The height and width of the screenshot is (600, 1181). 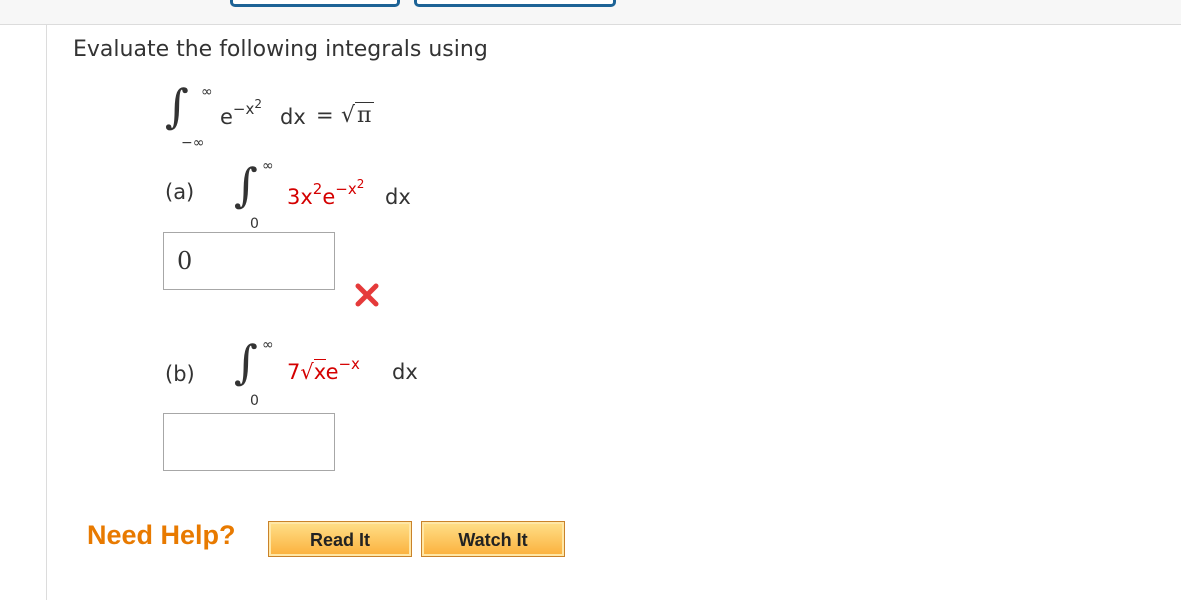 I want to click on given-radical: √π, so click(x=357, y=115).